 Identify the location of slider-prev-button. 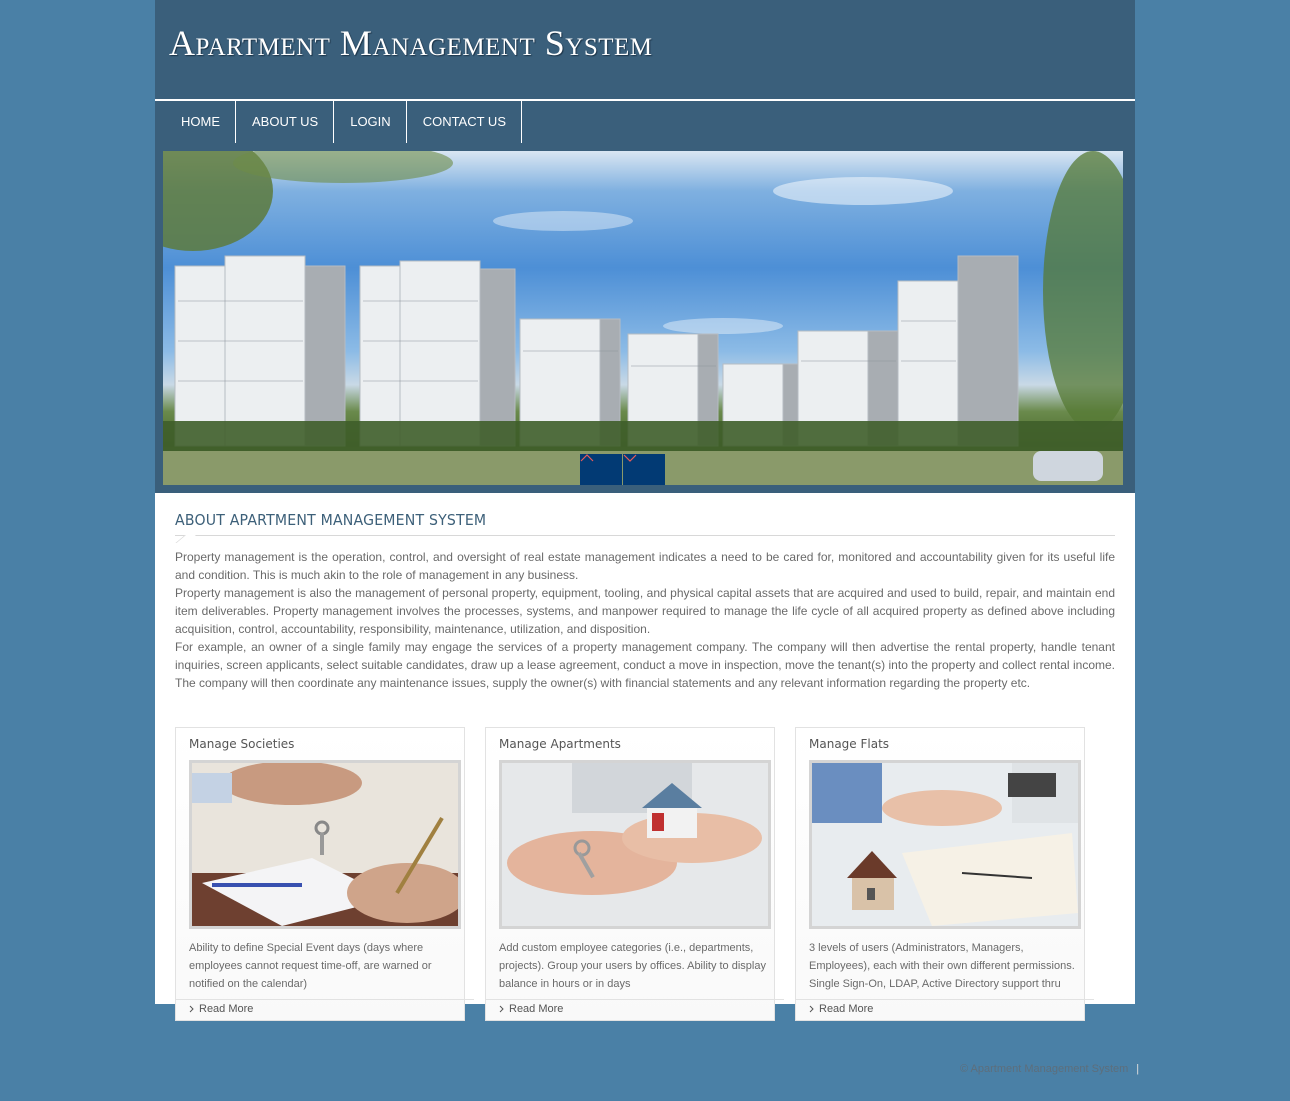
(601, 469).